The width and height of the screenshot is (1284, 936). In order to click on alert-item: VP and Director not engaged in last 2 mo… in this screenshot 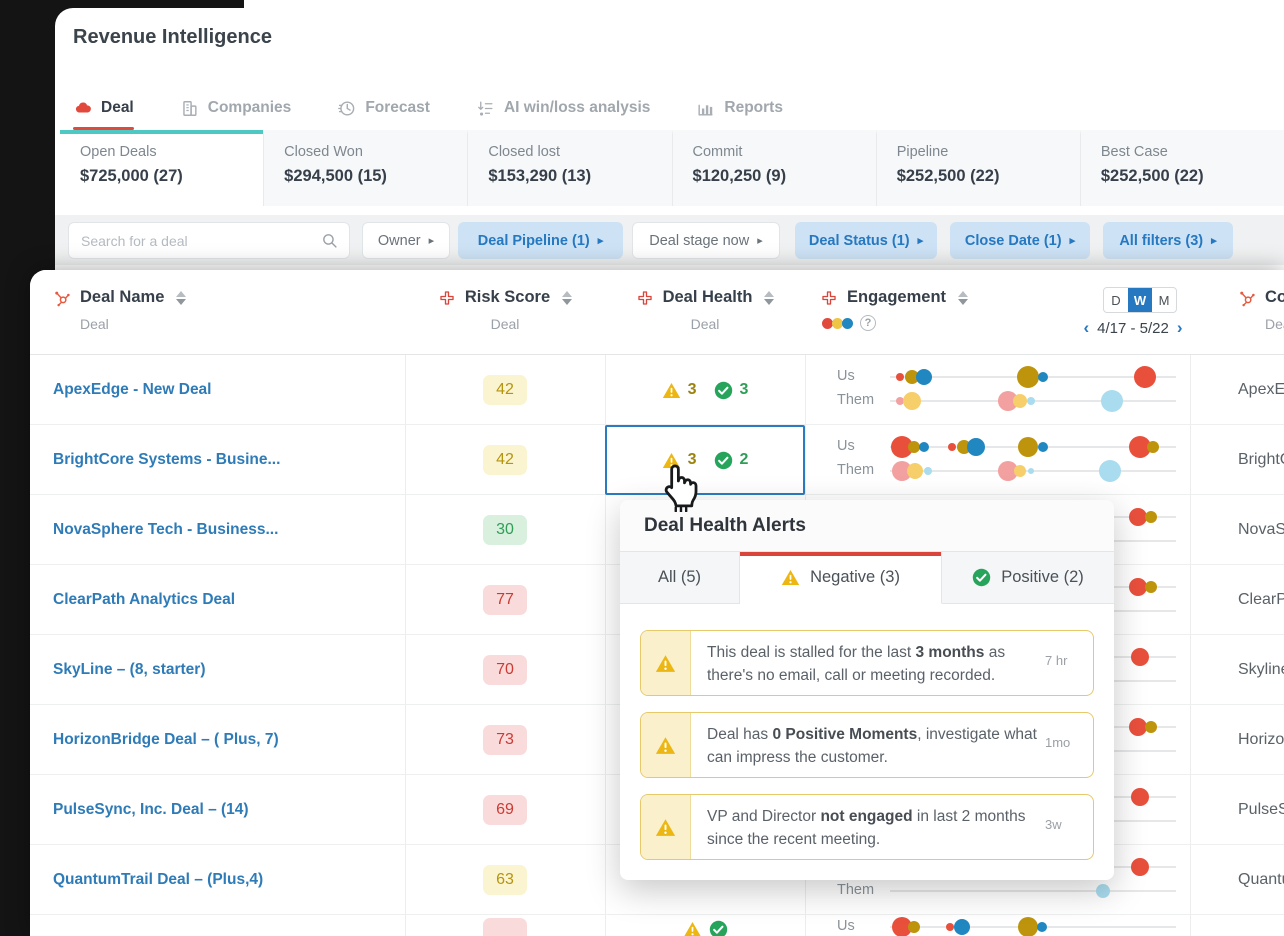, I will do `click(867, 827)`.